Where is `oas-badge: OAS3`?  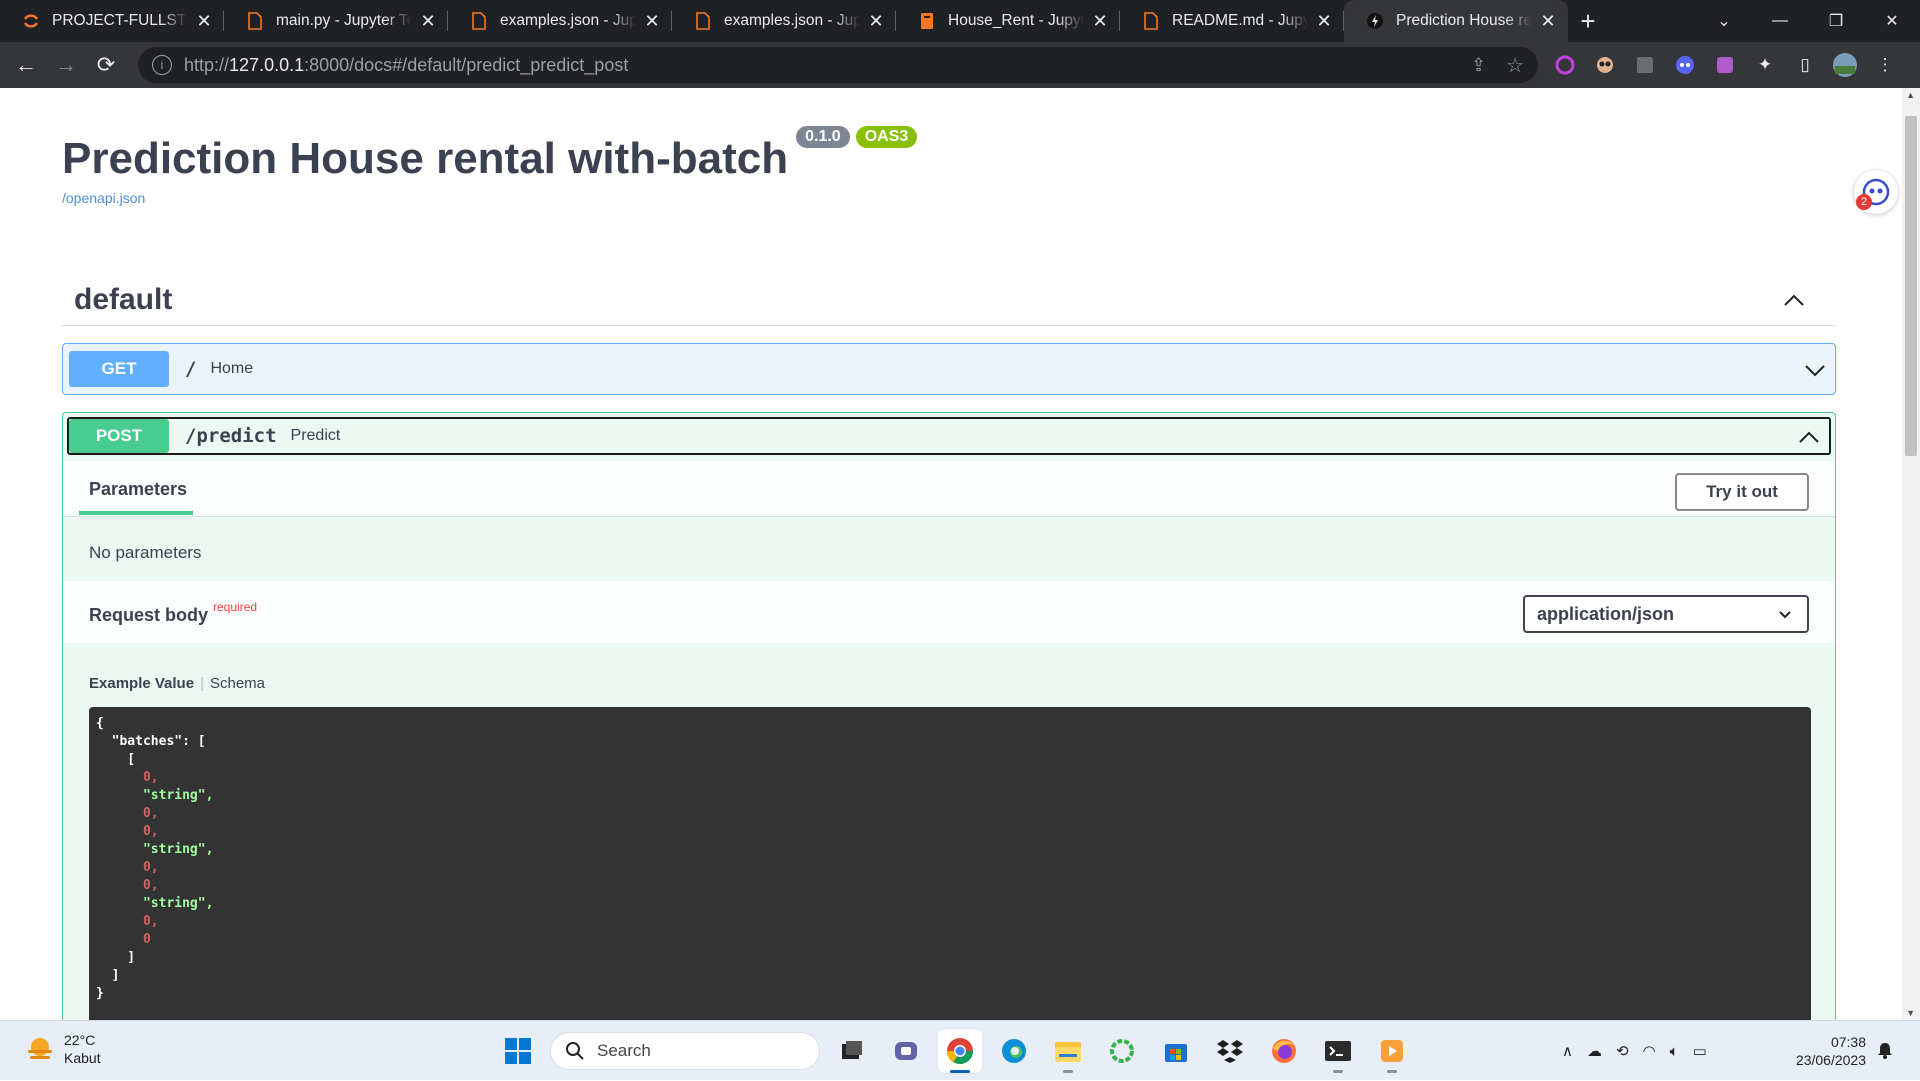
oas-badge: OAS3 is located at coordinates (886, 137).